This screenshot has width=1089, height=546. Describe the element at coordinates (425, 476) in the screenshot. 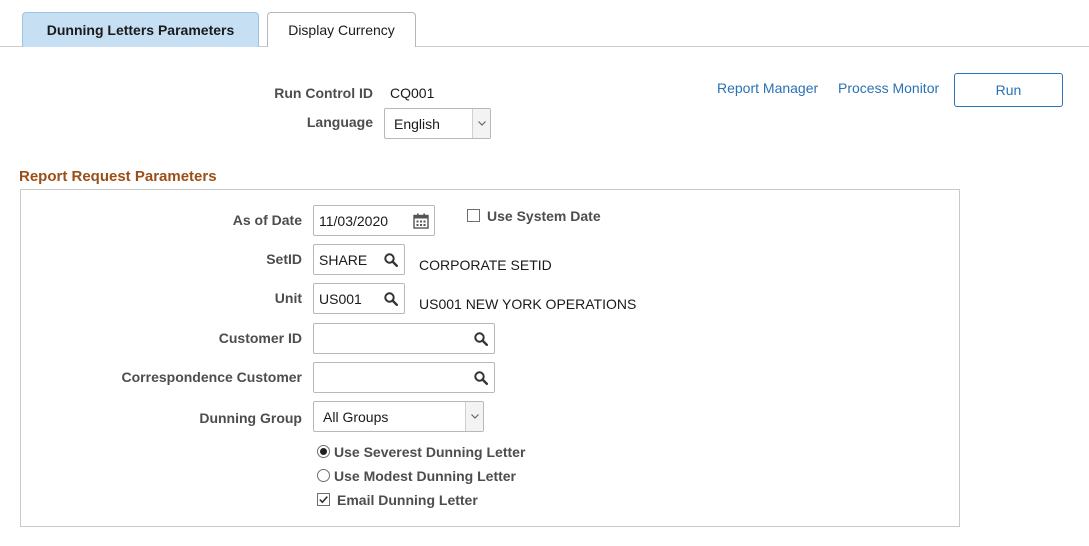

I see `use-modest-label: Use Modest Dunning Letter` at that location.